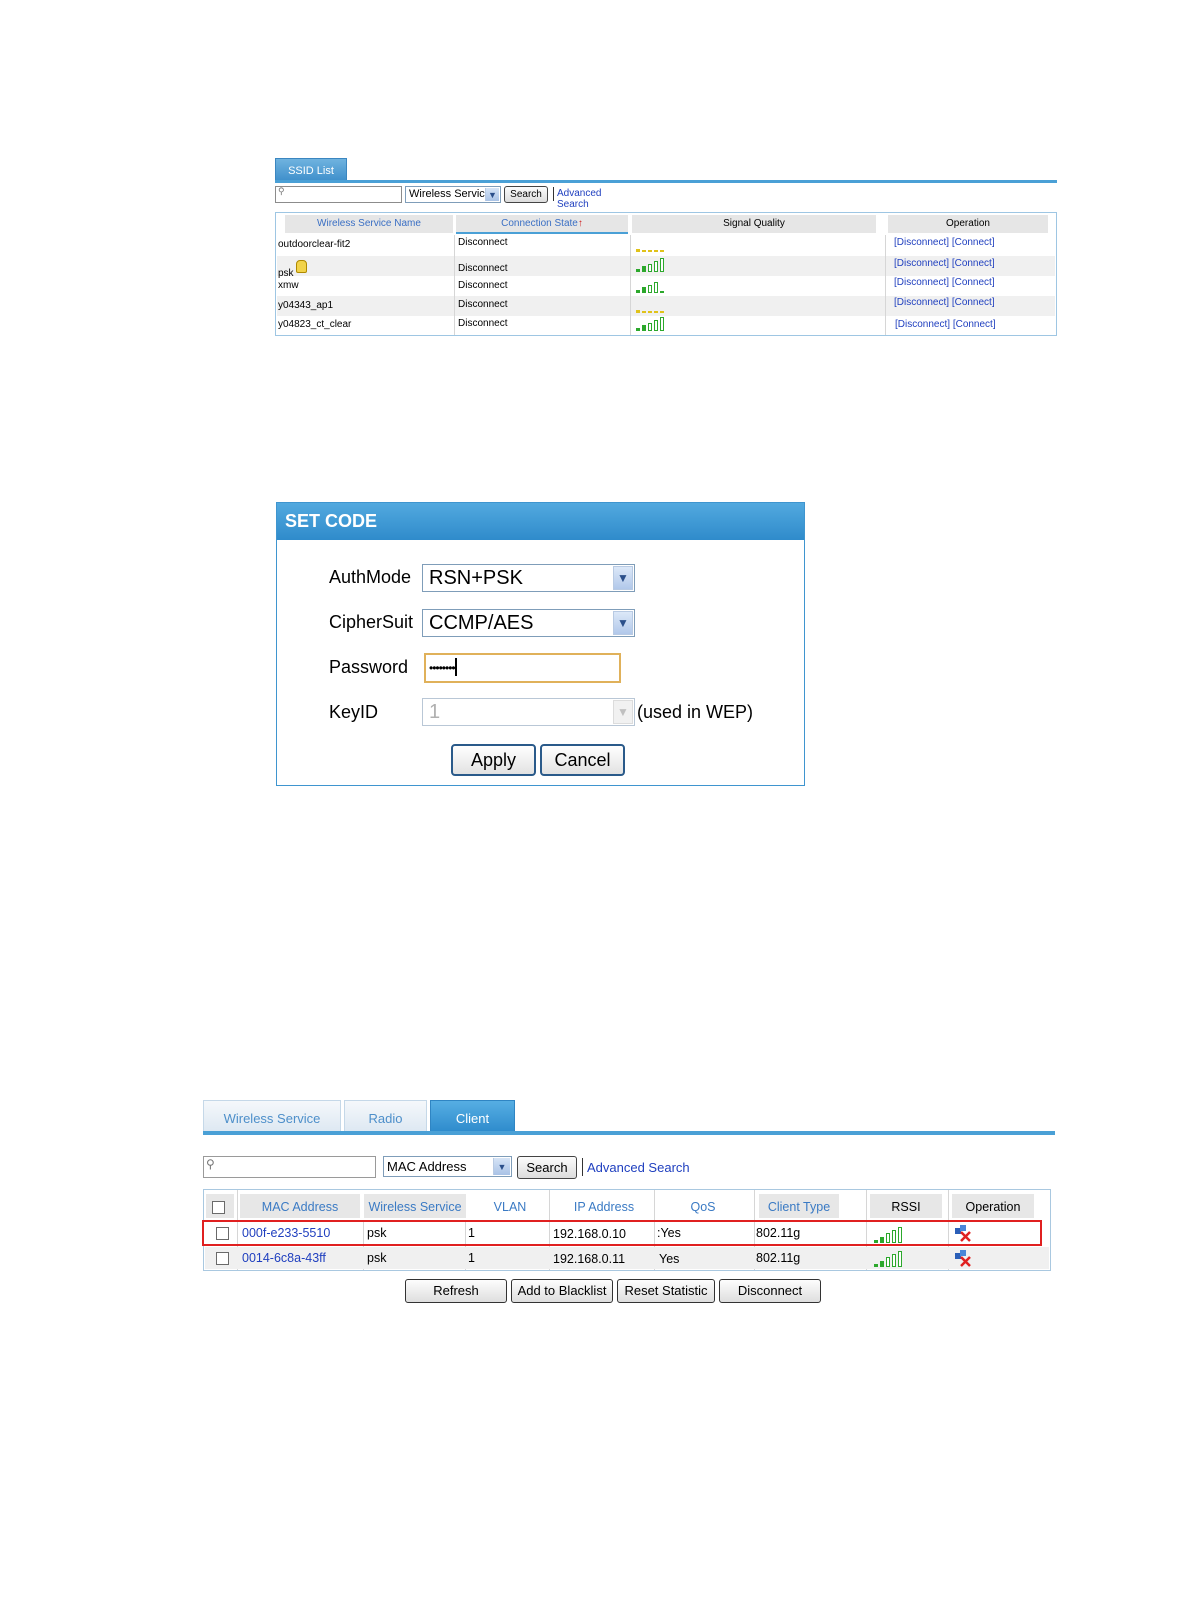  I want to click on apply-button: Apply, so click(493, 760).